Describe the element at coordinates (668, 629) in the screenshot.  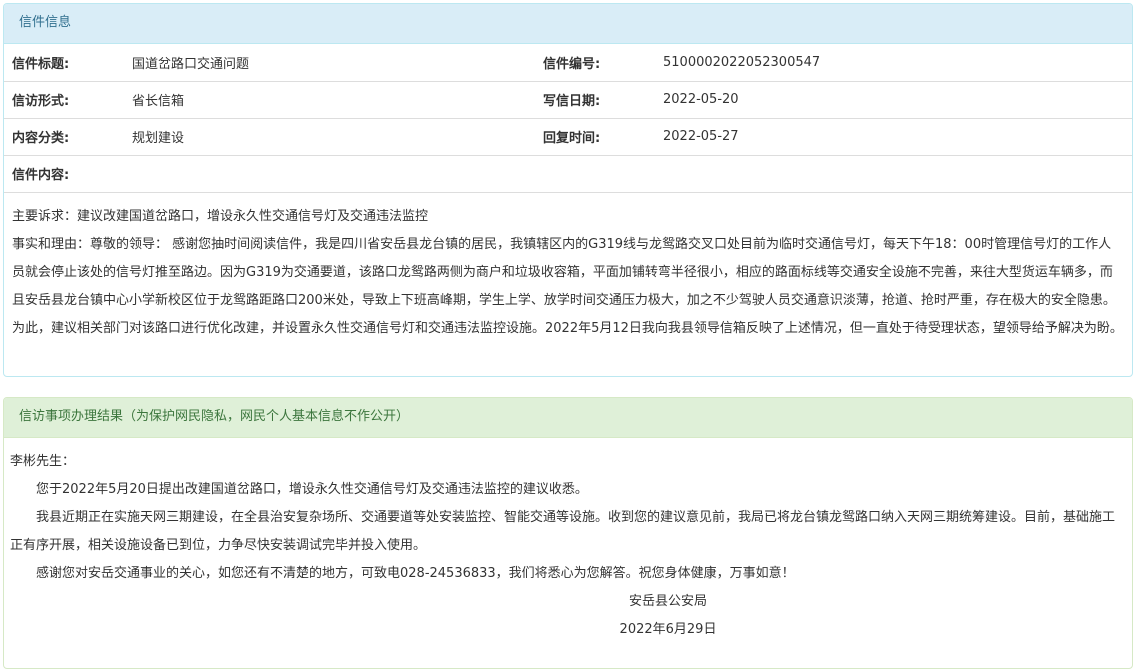
I see `signature-date: 2022年6月29日` at that location.